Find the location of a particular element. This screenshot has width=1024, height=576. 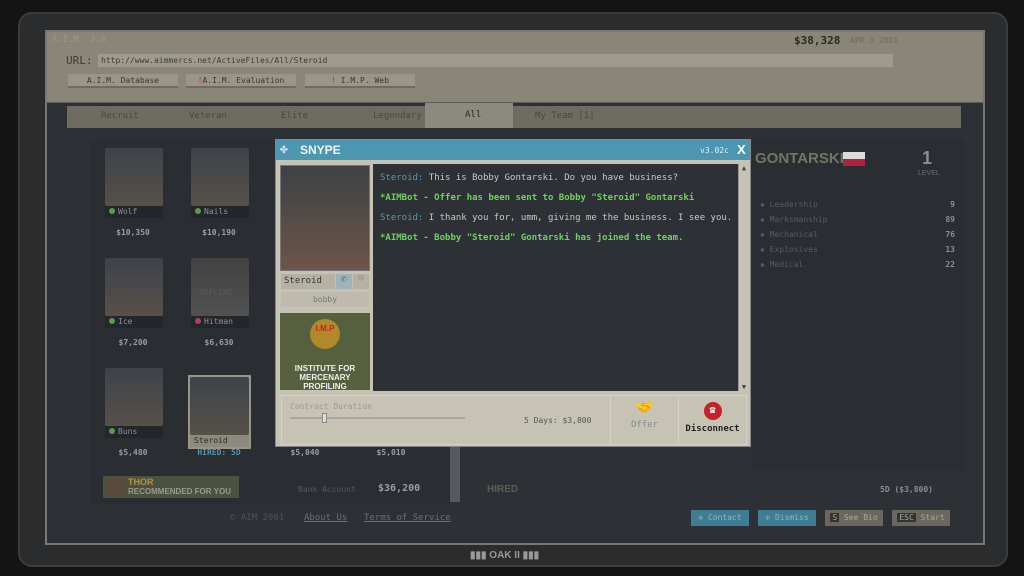

surname: GONTARSKI is located at coordinates (799, 158).